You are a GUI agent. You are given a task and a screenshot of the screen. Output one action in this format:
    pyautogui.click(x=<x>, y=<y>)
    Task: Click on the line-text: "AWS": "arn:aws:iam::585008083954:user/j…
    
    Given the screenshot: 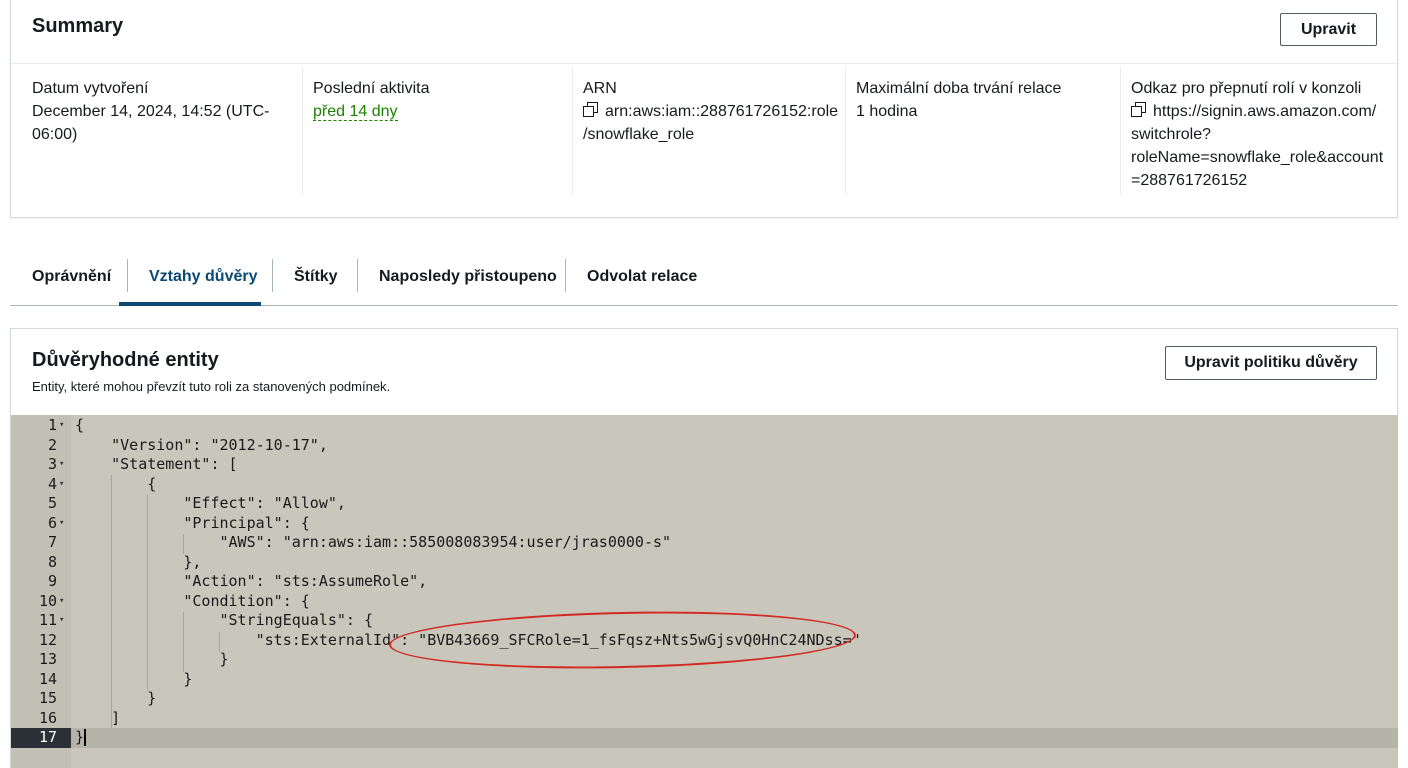 What is the action you would take?
    pyautogui.click(x=373, y=542)
    